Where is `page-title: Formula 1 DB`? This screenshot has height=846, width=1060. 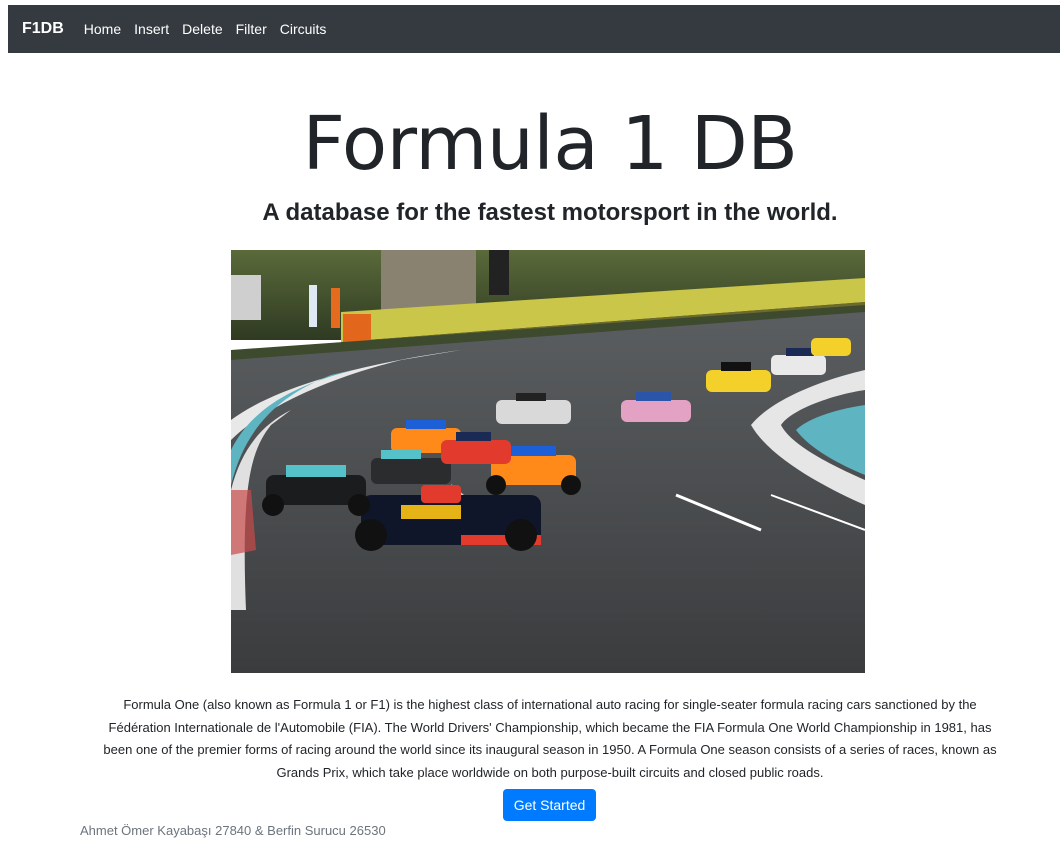
page-title: Formula 1 DB is located at coordinates (550, 144).